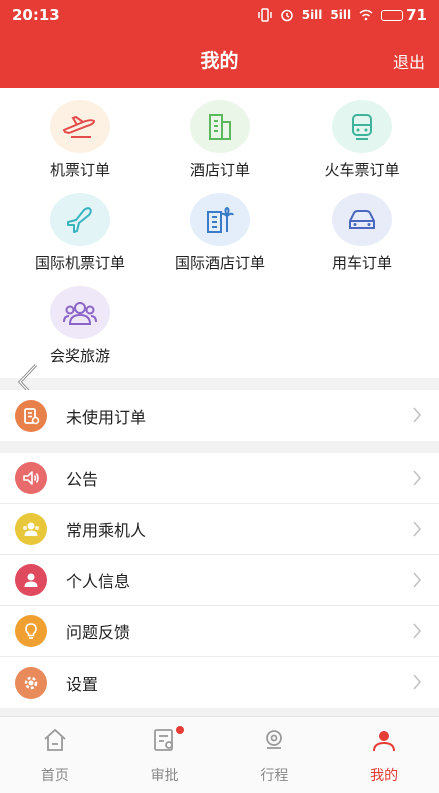 The height and width of the screenshot is (793, 439). What do you see at coordinates (362, 170) in the screenshot?
I see `grid-item-label: 火车票订单` at bounding box center [362, 170].